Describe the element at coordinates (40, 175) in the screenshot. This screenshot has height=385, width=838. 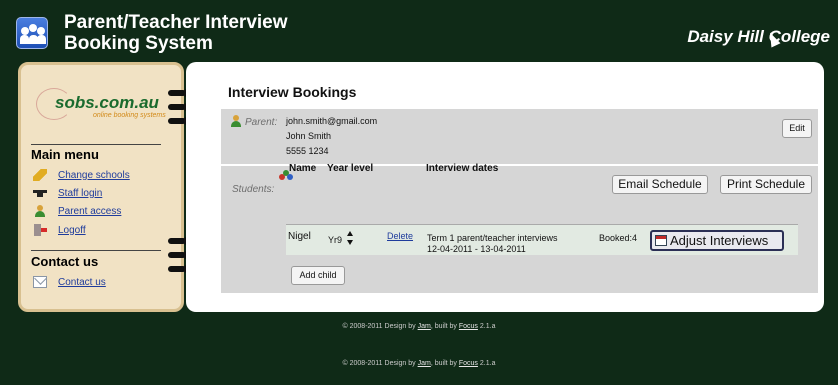
I see `pencil-icon` at that location.